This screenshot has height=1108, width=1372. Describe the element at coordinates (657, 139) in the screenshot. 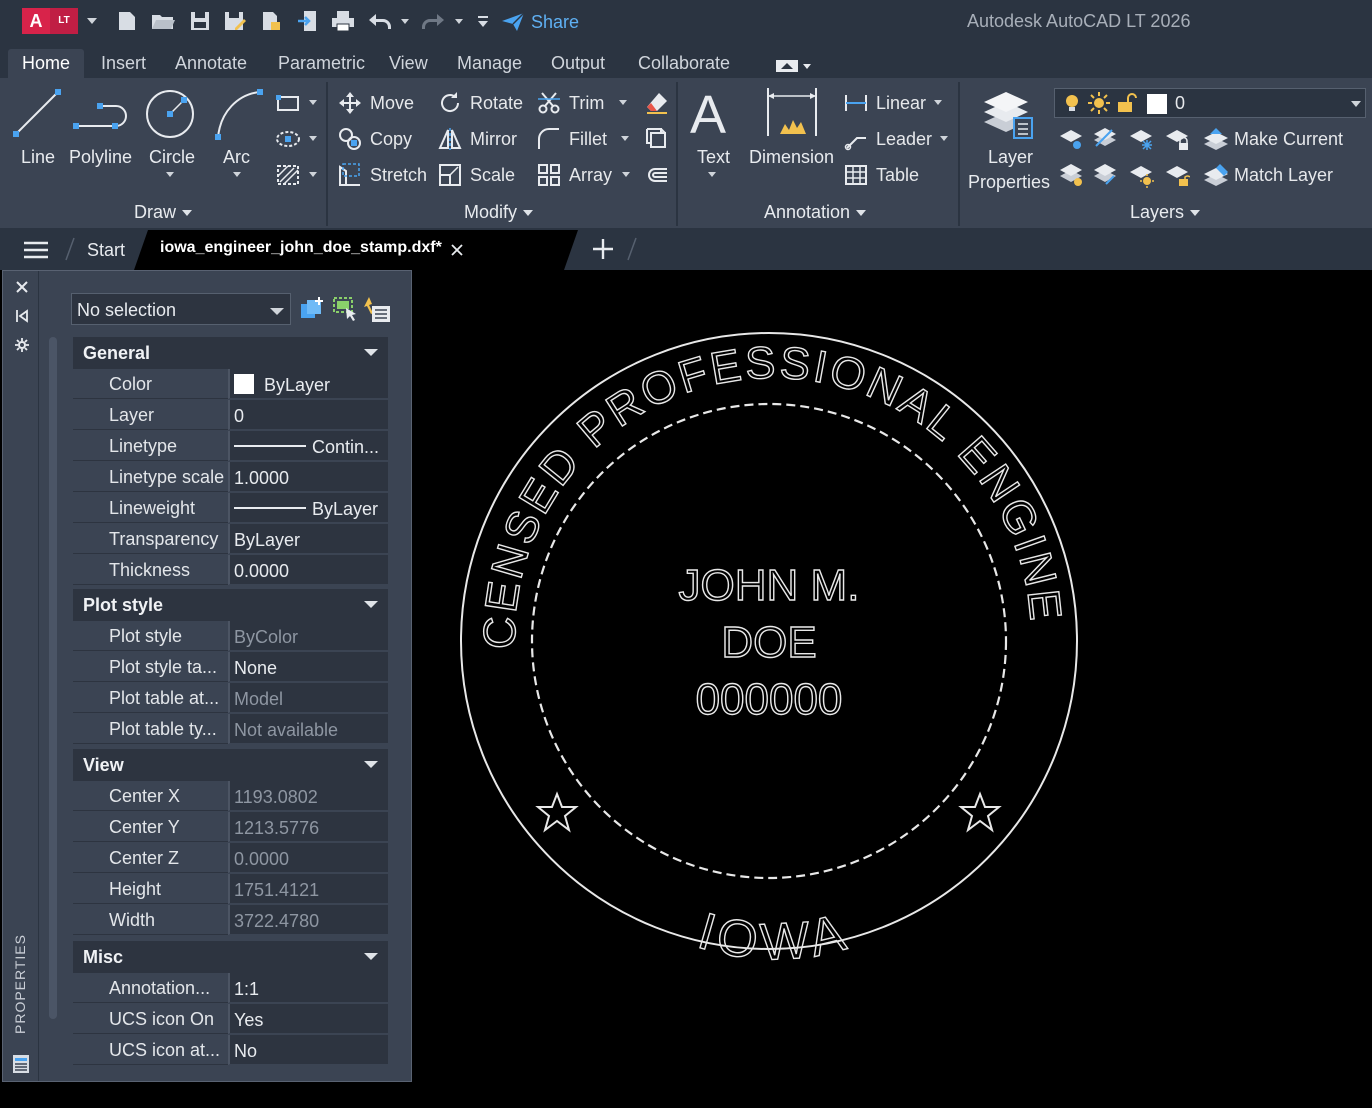

I see `explode-icon` at that location.